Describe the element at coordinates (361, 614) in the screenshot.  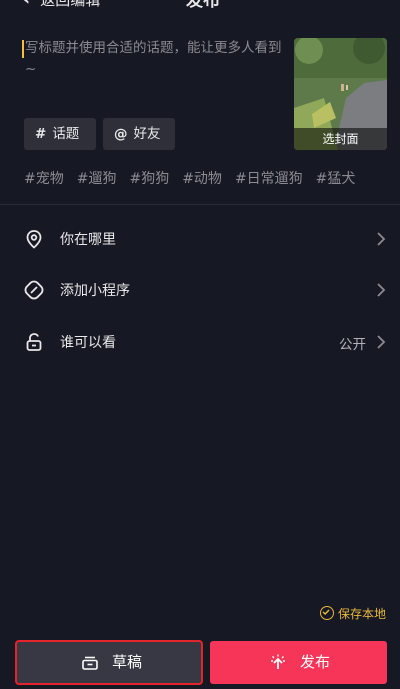
I see `save-local-label: 保存本地` at that location.